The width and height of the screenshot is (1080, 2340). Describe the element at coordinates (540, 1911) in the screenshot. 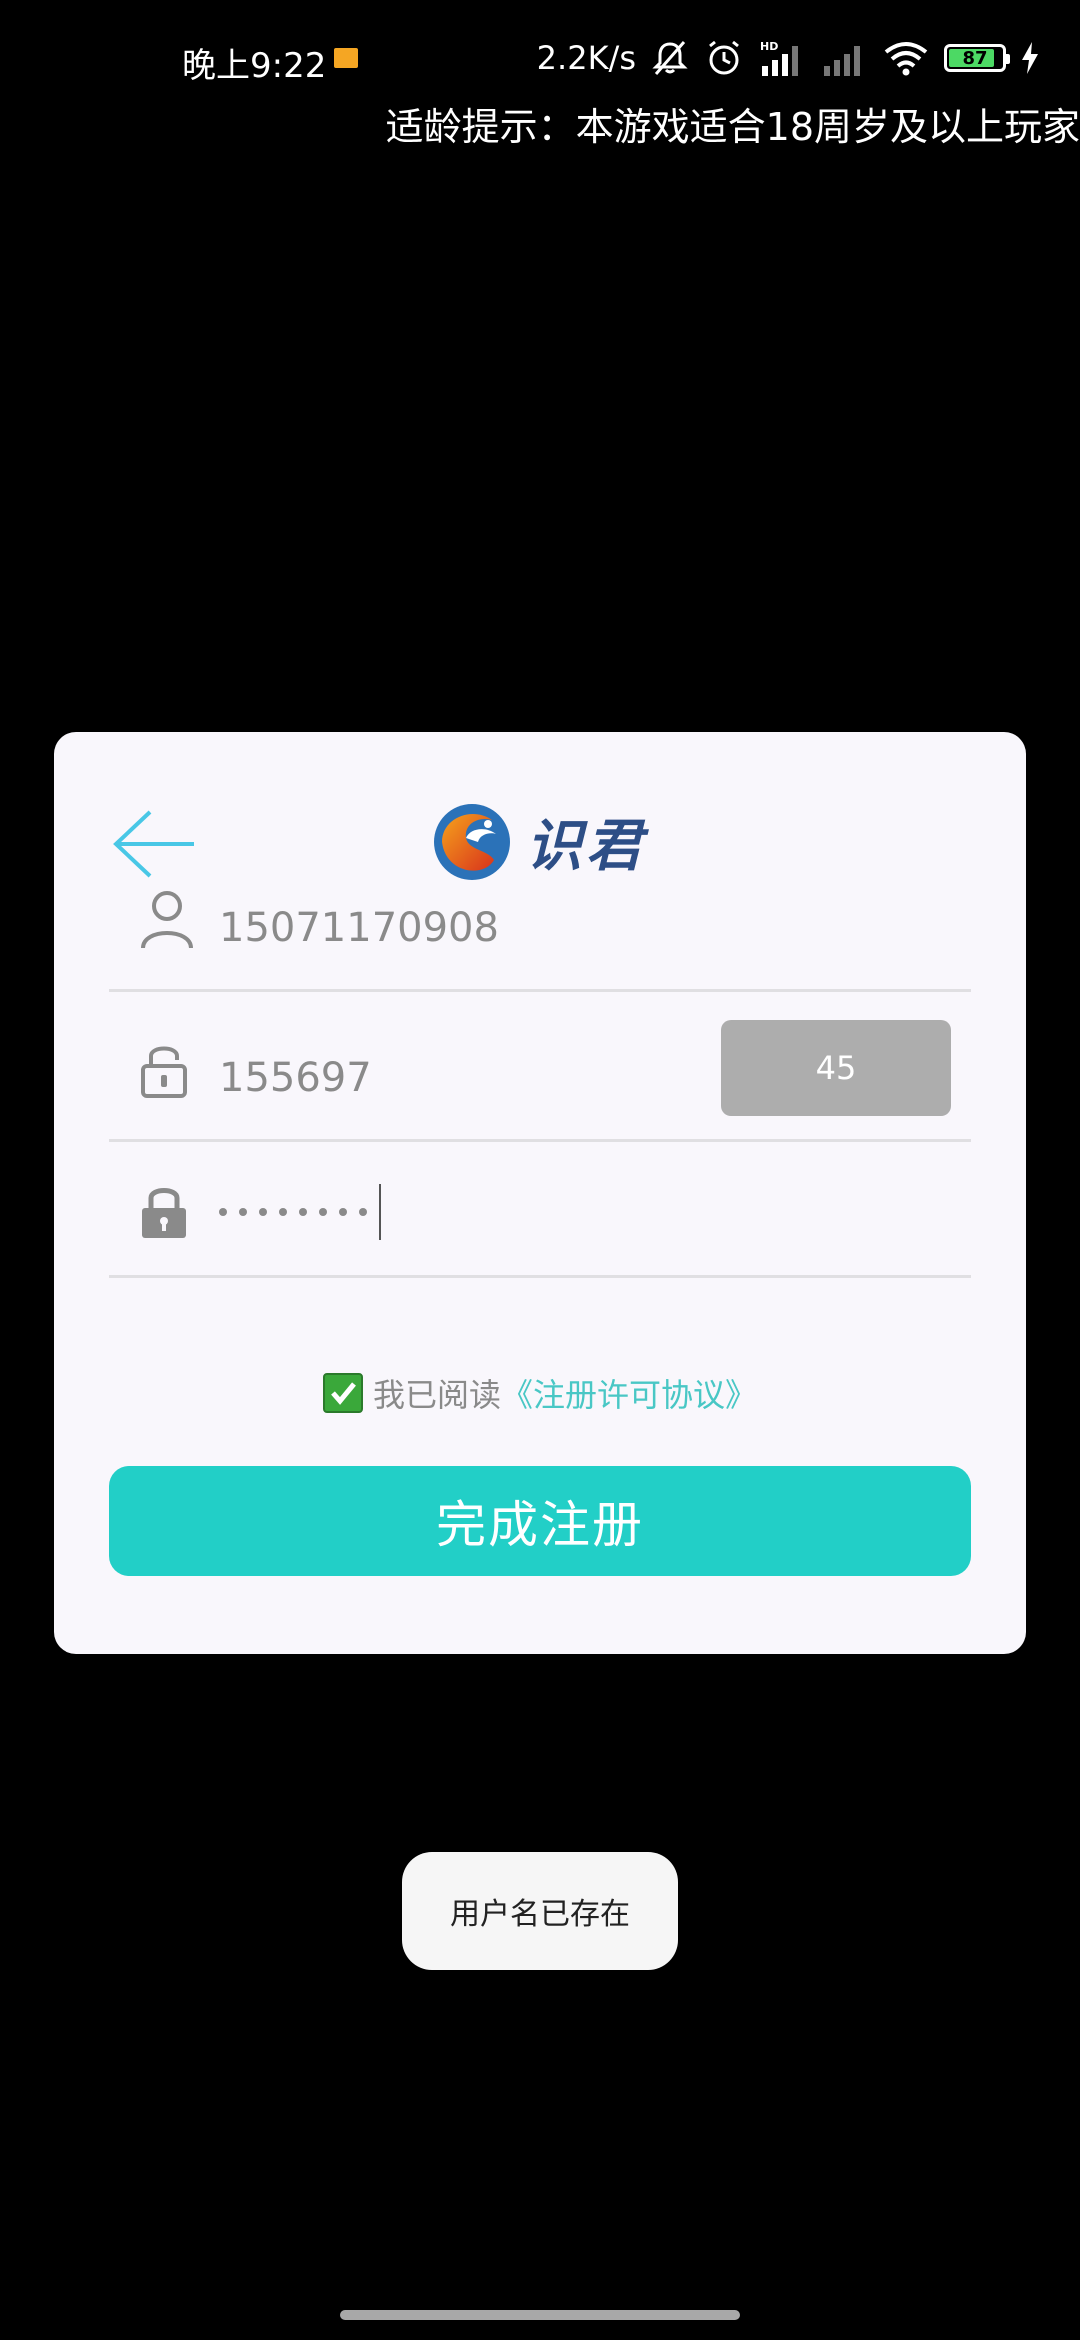

I see `toast-message: 用户名已存在` at that location.